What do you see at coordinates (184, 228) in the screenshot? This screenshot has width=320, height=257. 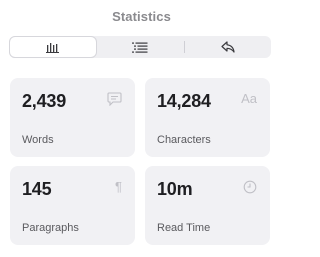 I see `read-time-label: Read Time` at bounding box center [184, 228].